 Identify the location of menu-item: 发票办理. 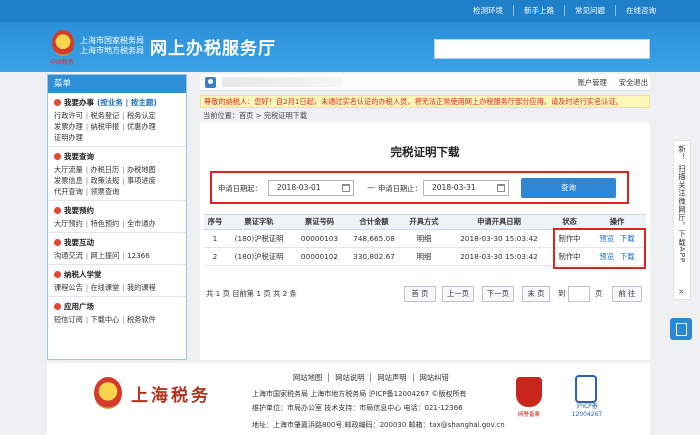
(70, 126).